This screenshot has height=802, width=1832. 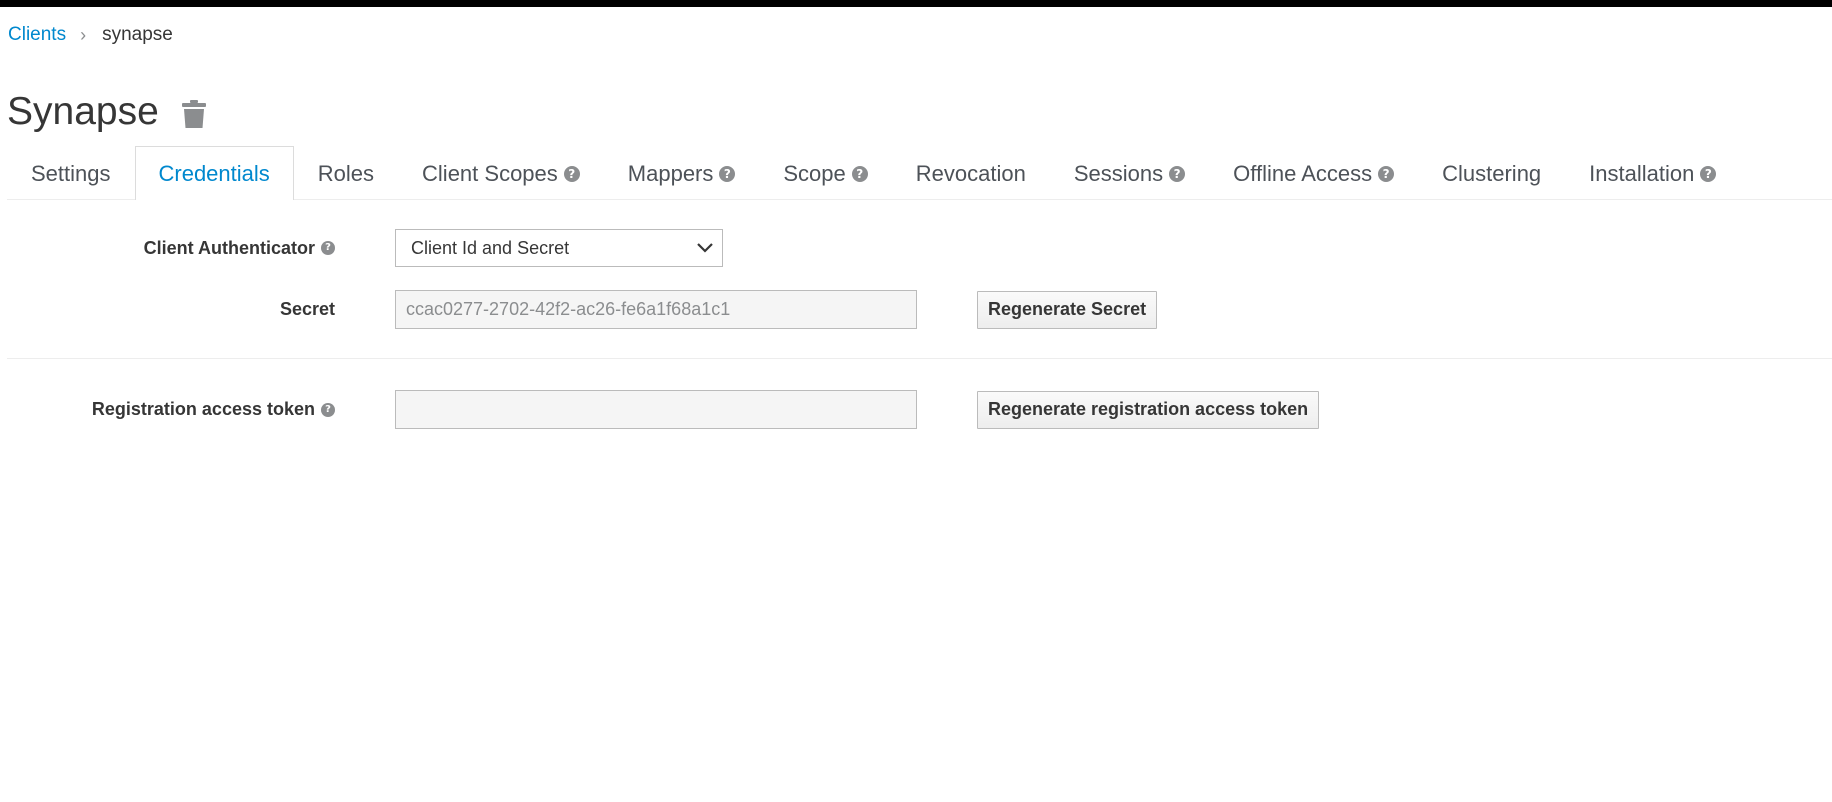 I want to click on tab-label: Credentials, so click(x=214, y=173).